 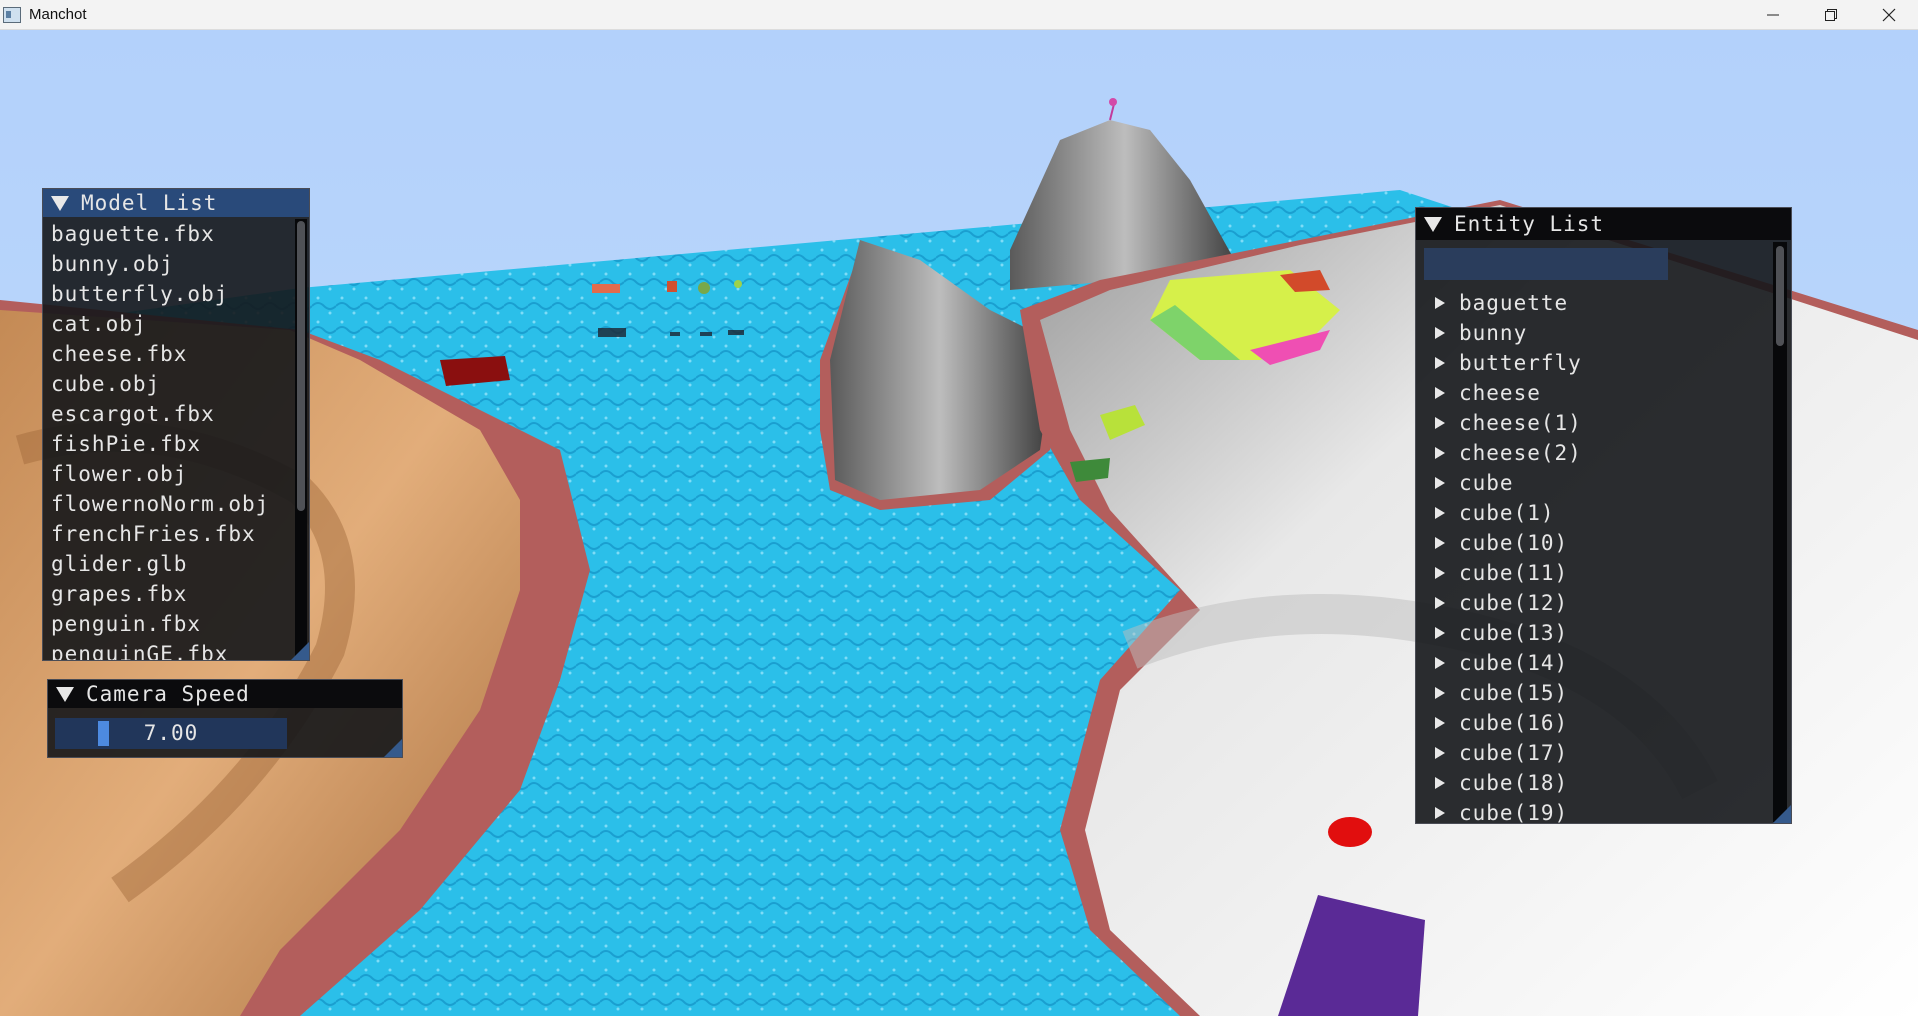 What do you see at coordinates (168, 504) in the screenshot?
I see `model-item: flowernoNorm.obj` at bounding box center [168, 504].